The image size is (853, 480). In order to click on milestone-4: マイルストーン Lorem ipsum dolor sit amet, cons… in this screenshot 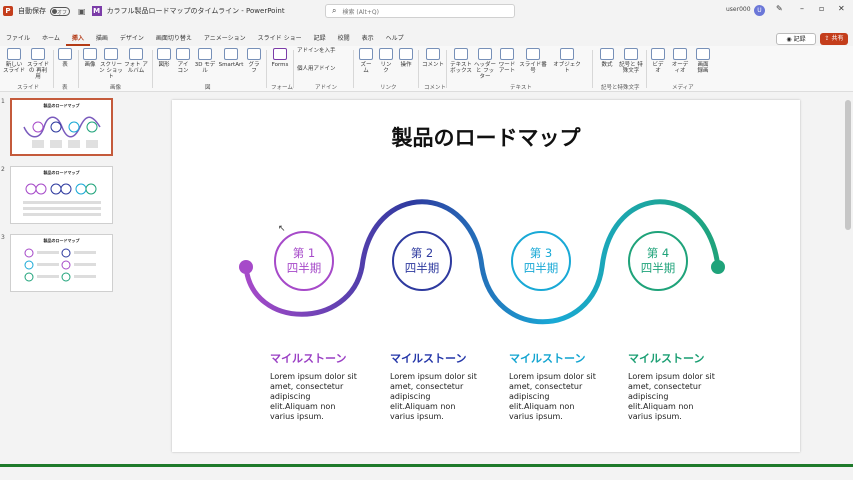, I will do `click(683, 386)`.